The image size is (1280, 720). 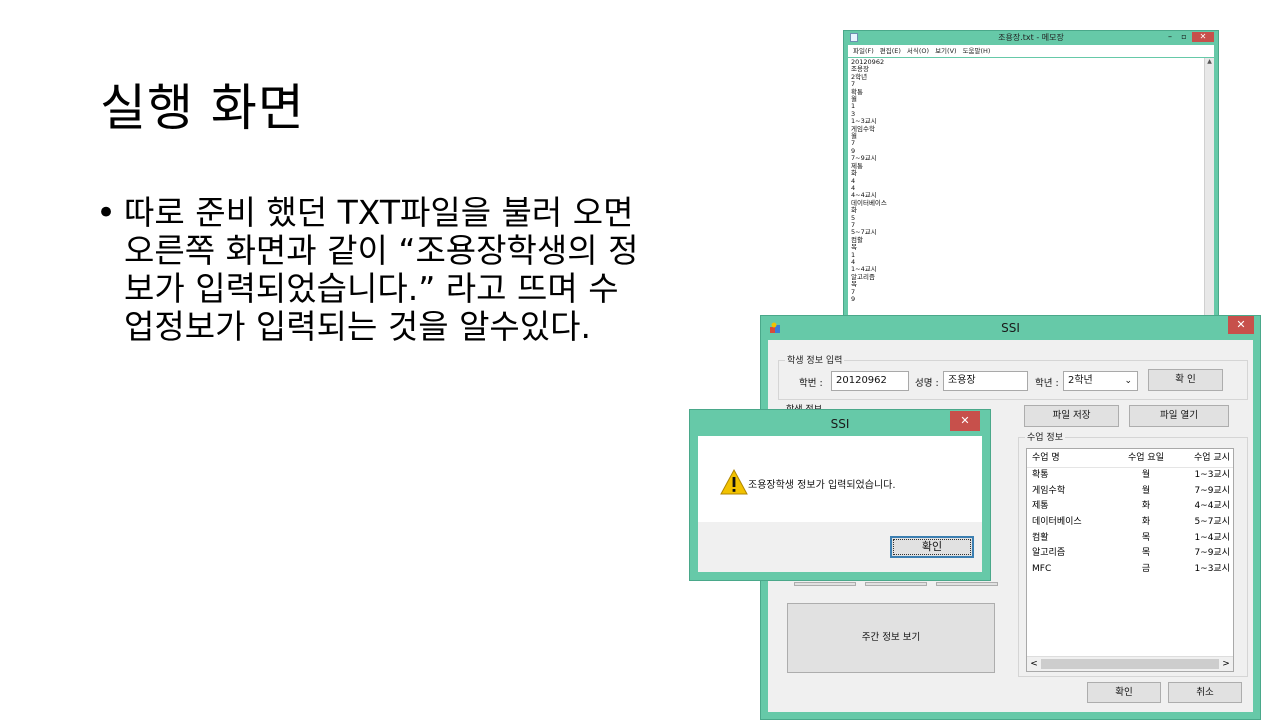 What do you see at coordinates (1100, 381) in the screenshot?
I see `grade-select: 2학년 ⌄` at bounding box center [1100, 381].